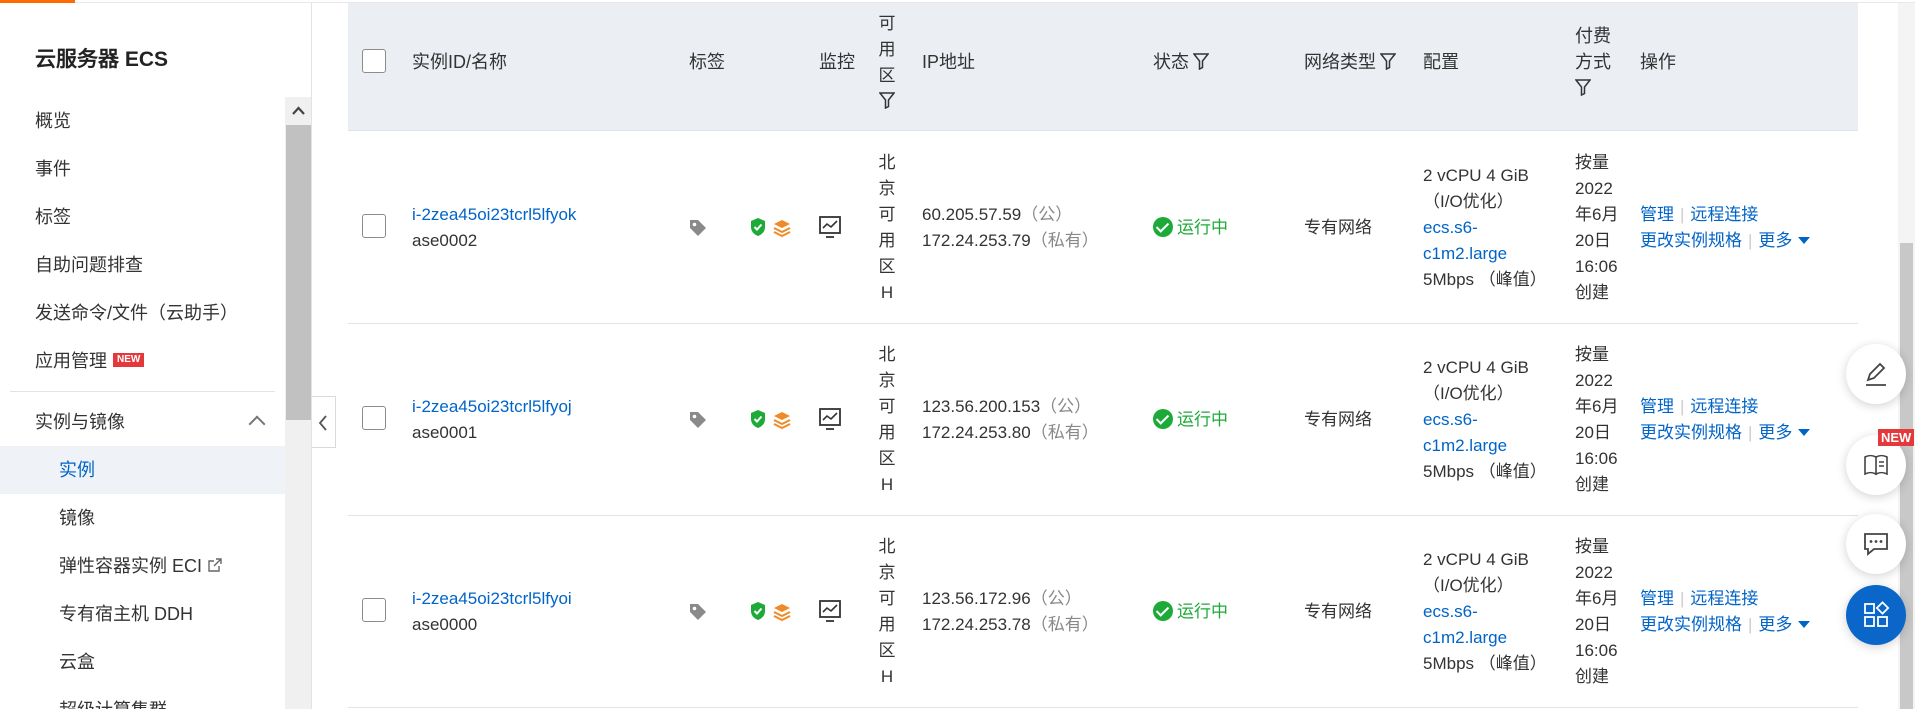  What do you see at coordinates (142, 265) in the screenshot?
I see `sidebar-item-troubleshoot: 自助问题排查` at bounding box center [142, 265].